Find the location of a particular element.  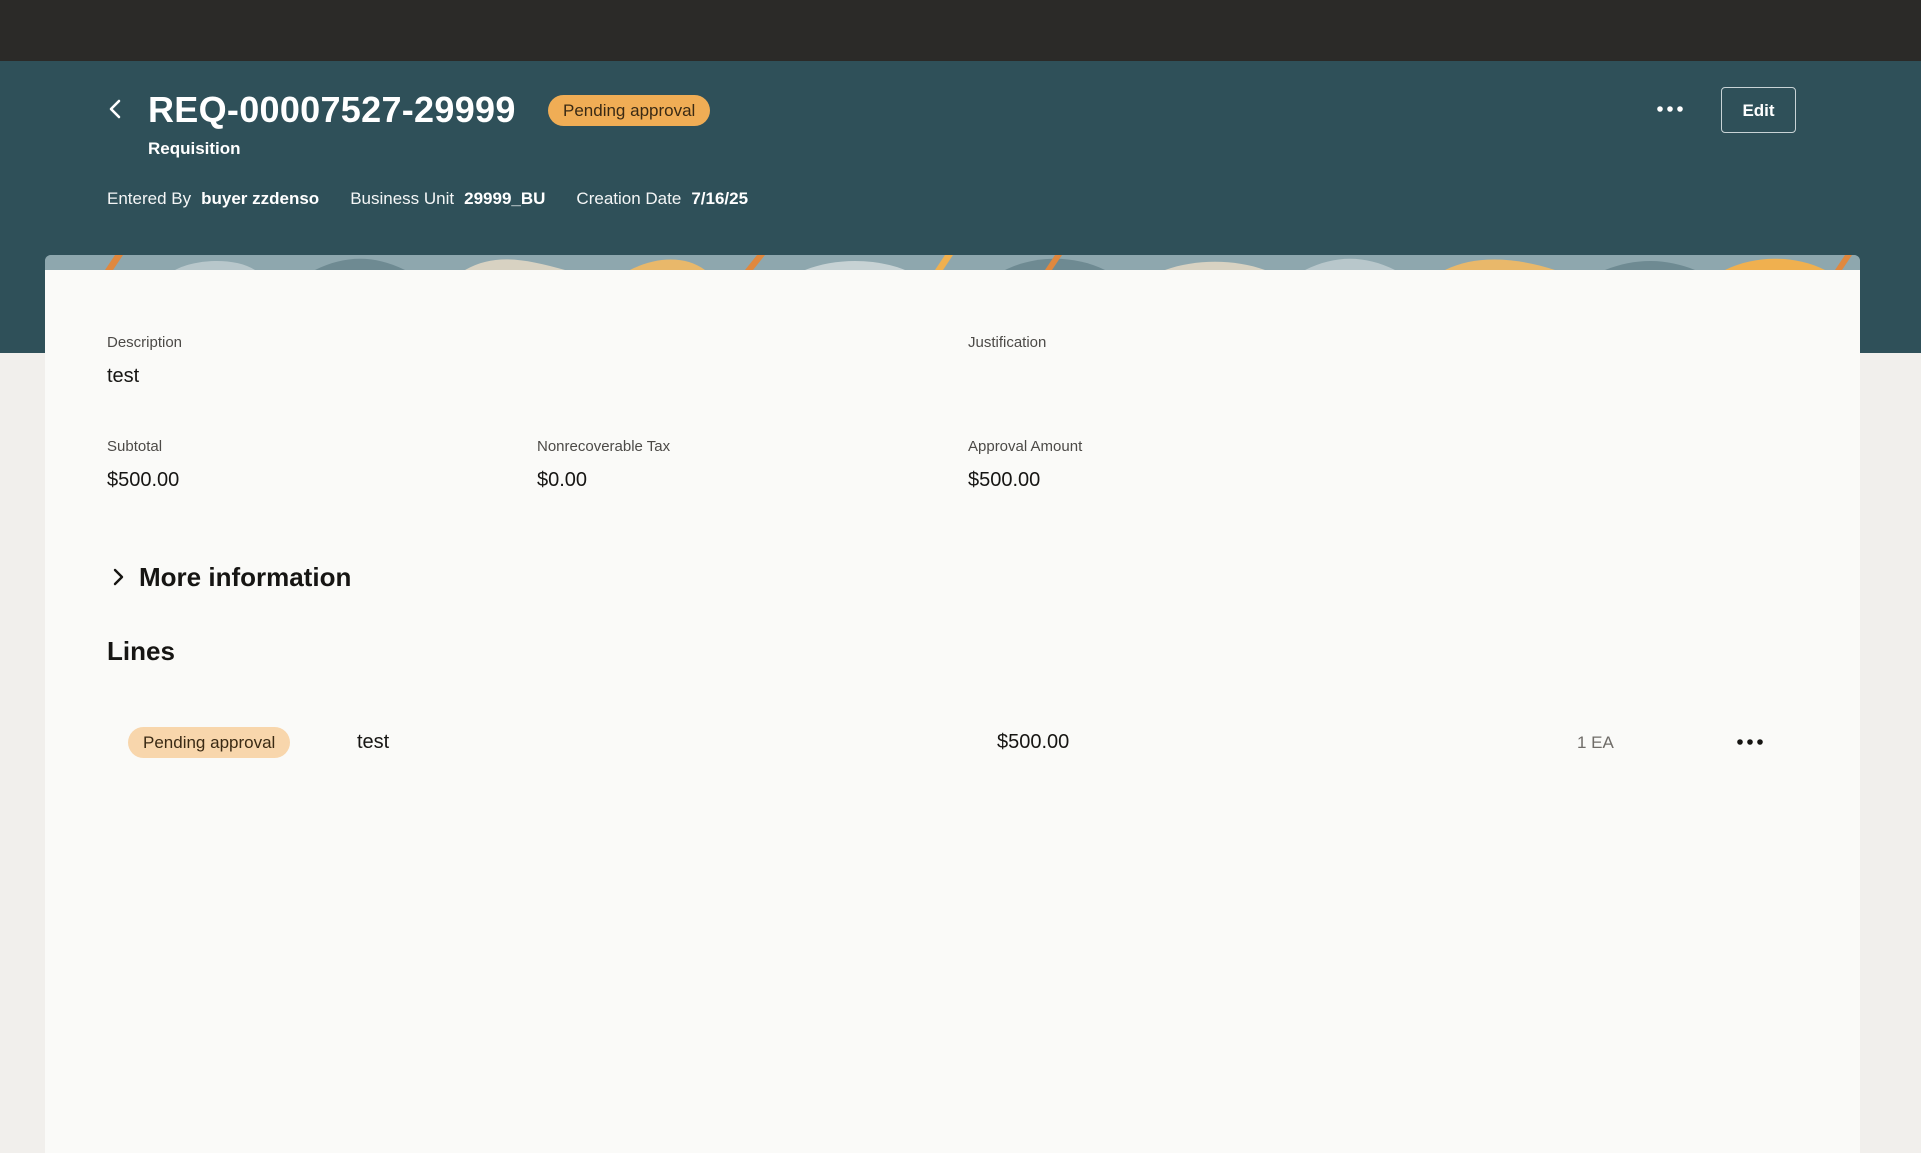

justification-label: Justification is located at coordinates (1007, 342).